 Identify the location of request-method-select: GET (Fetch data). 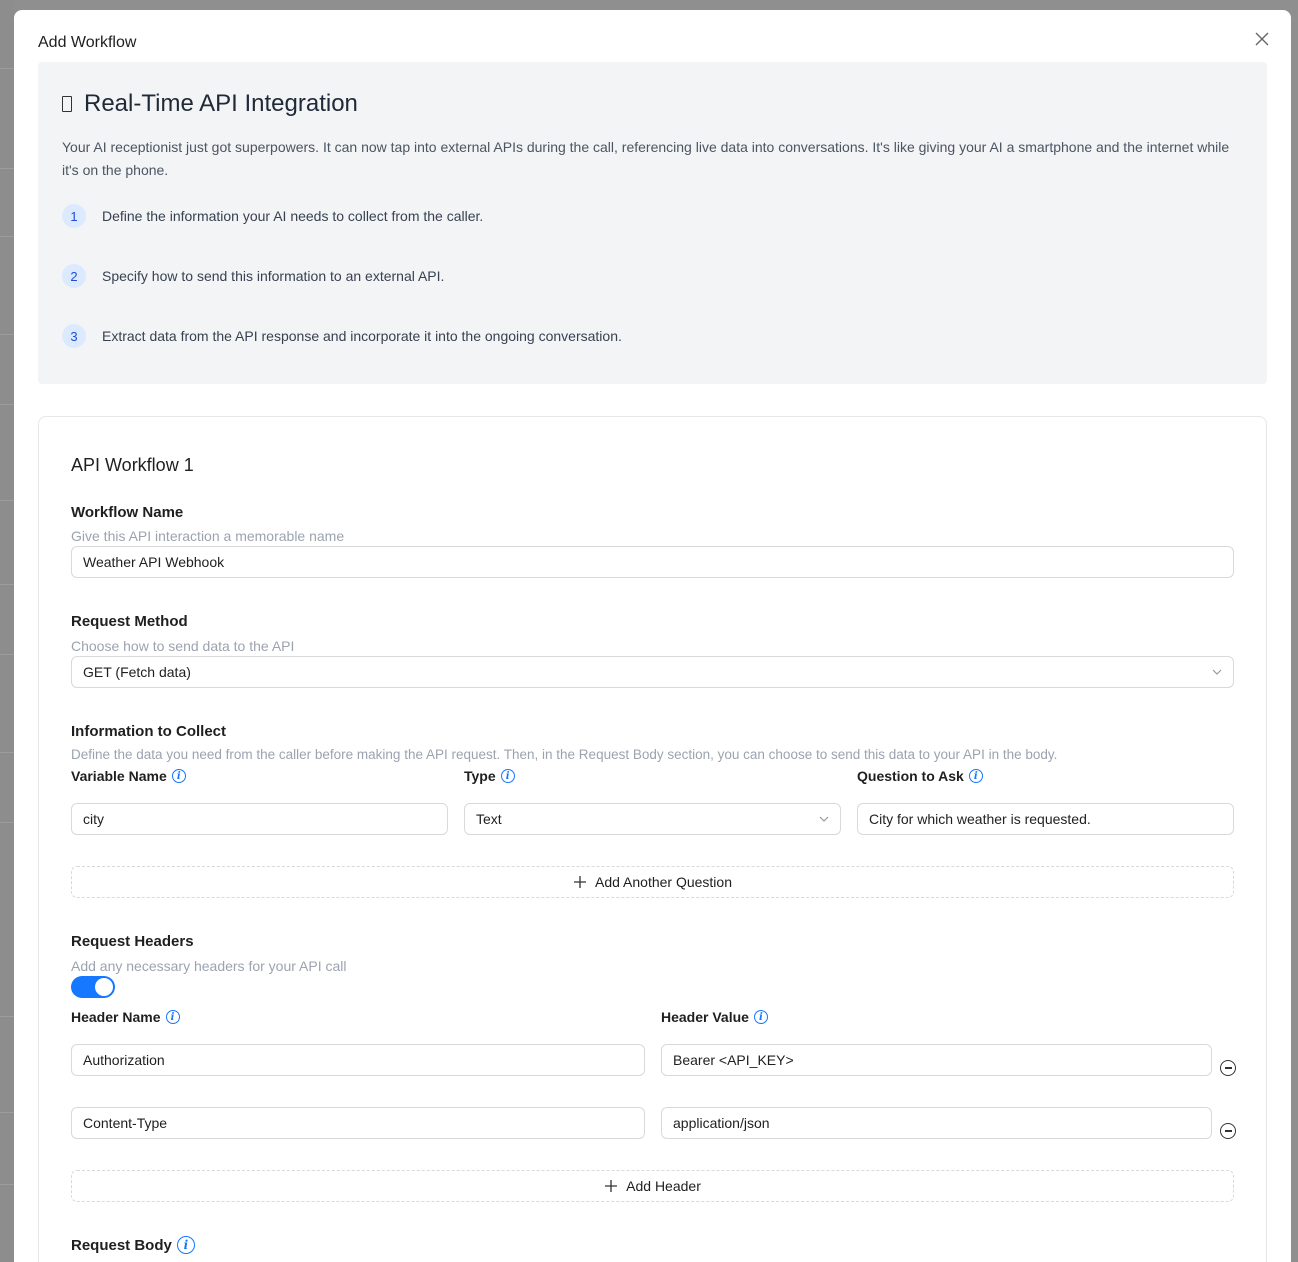
(652, 672).